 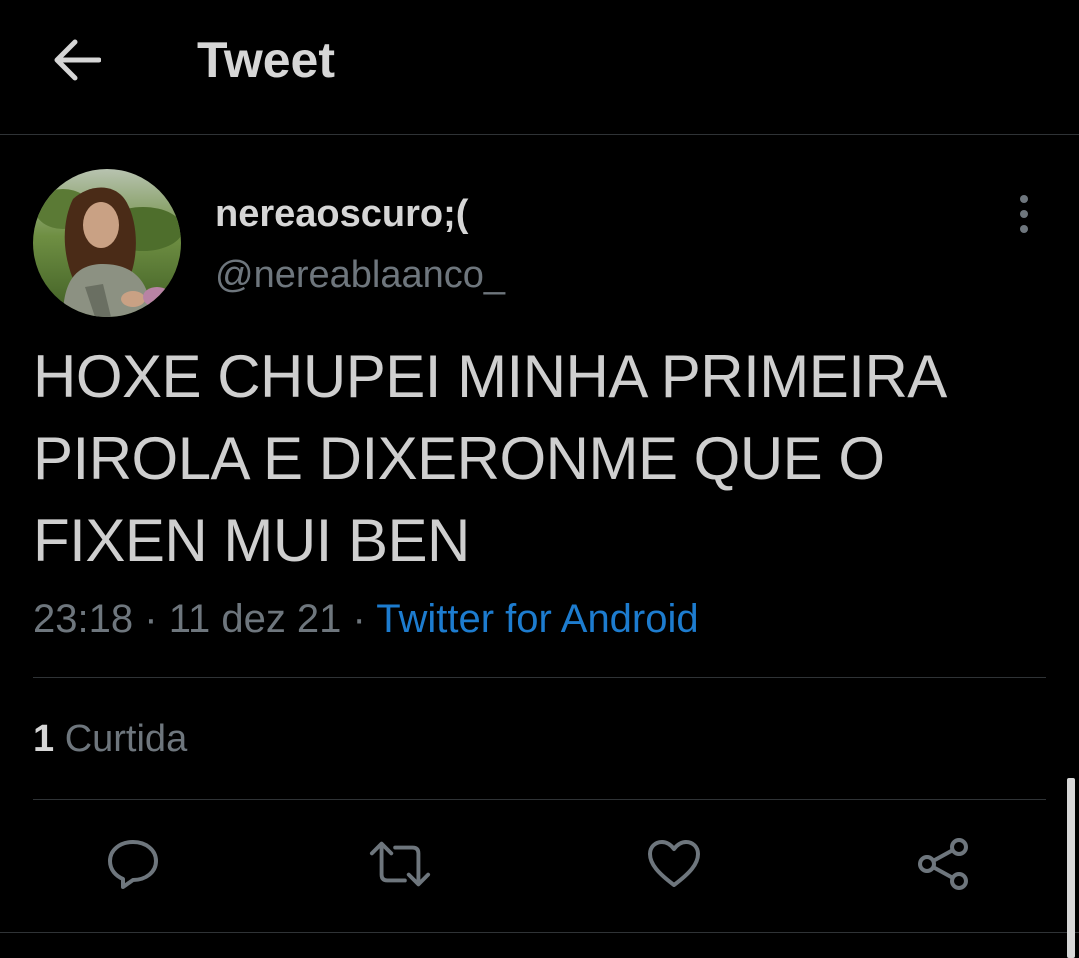 I want to click on profile-photo, so click(x=107, y=243).